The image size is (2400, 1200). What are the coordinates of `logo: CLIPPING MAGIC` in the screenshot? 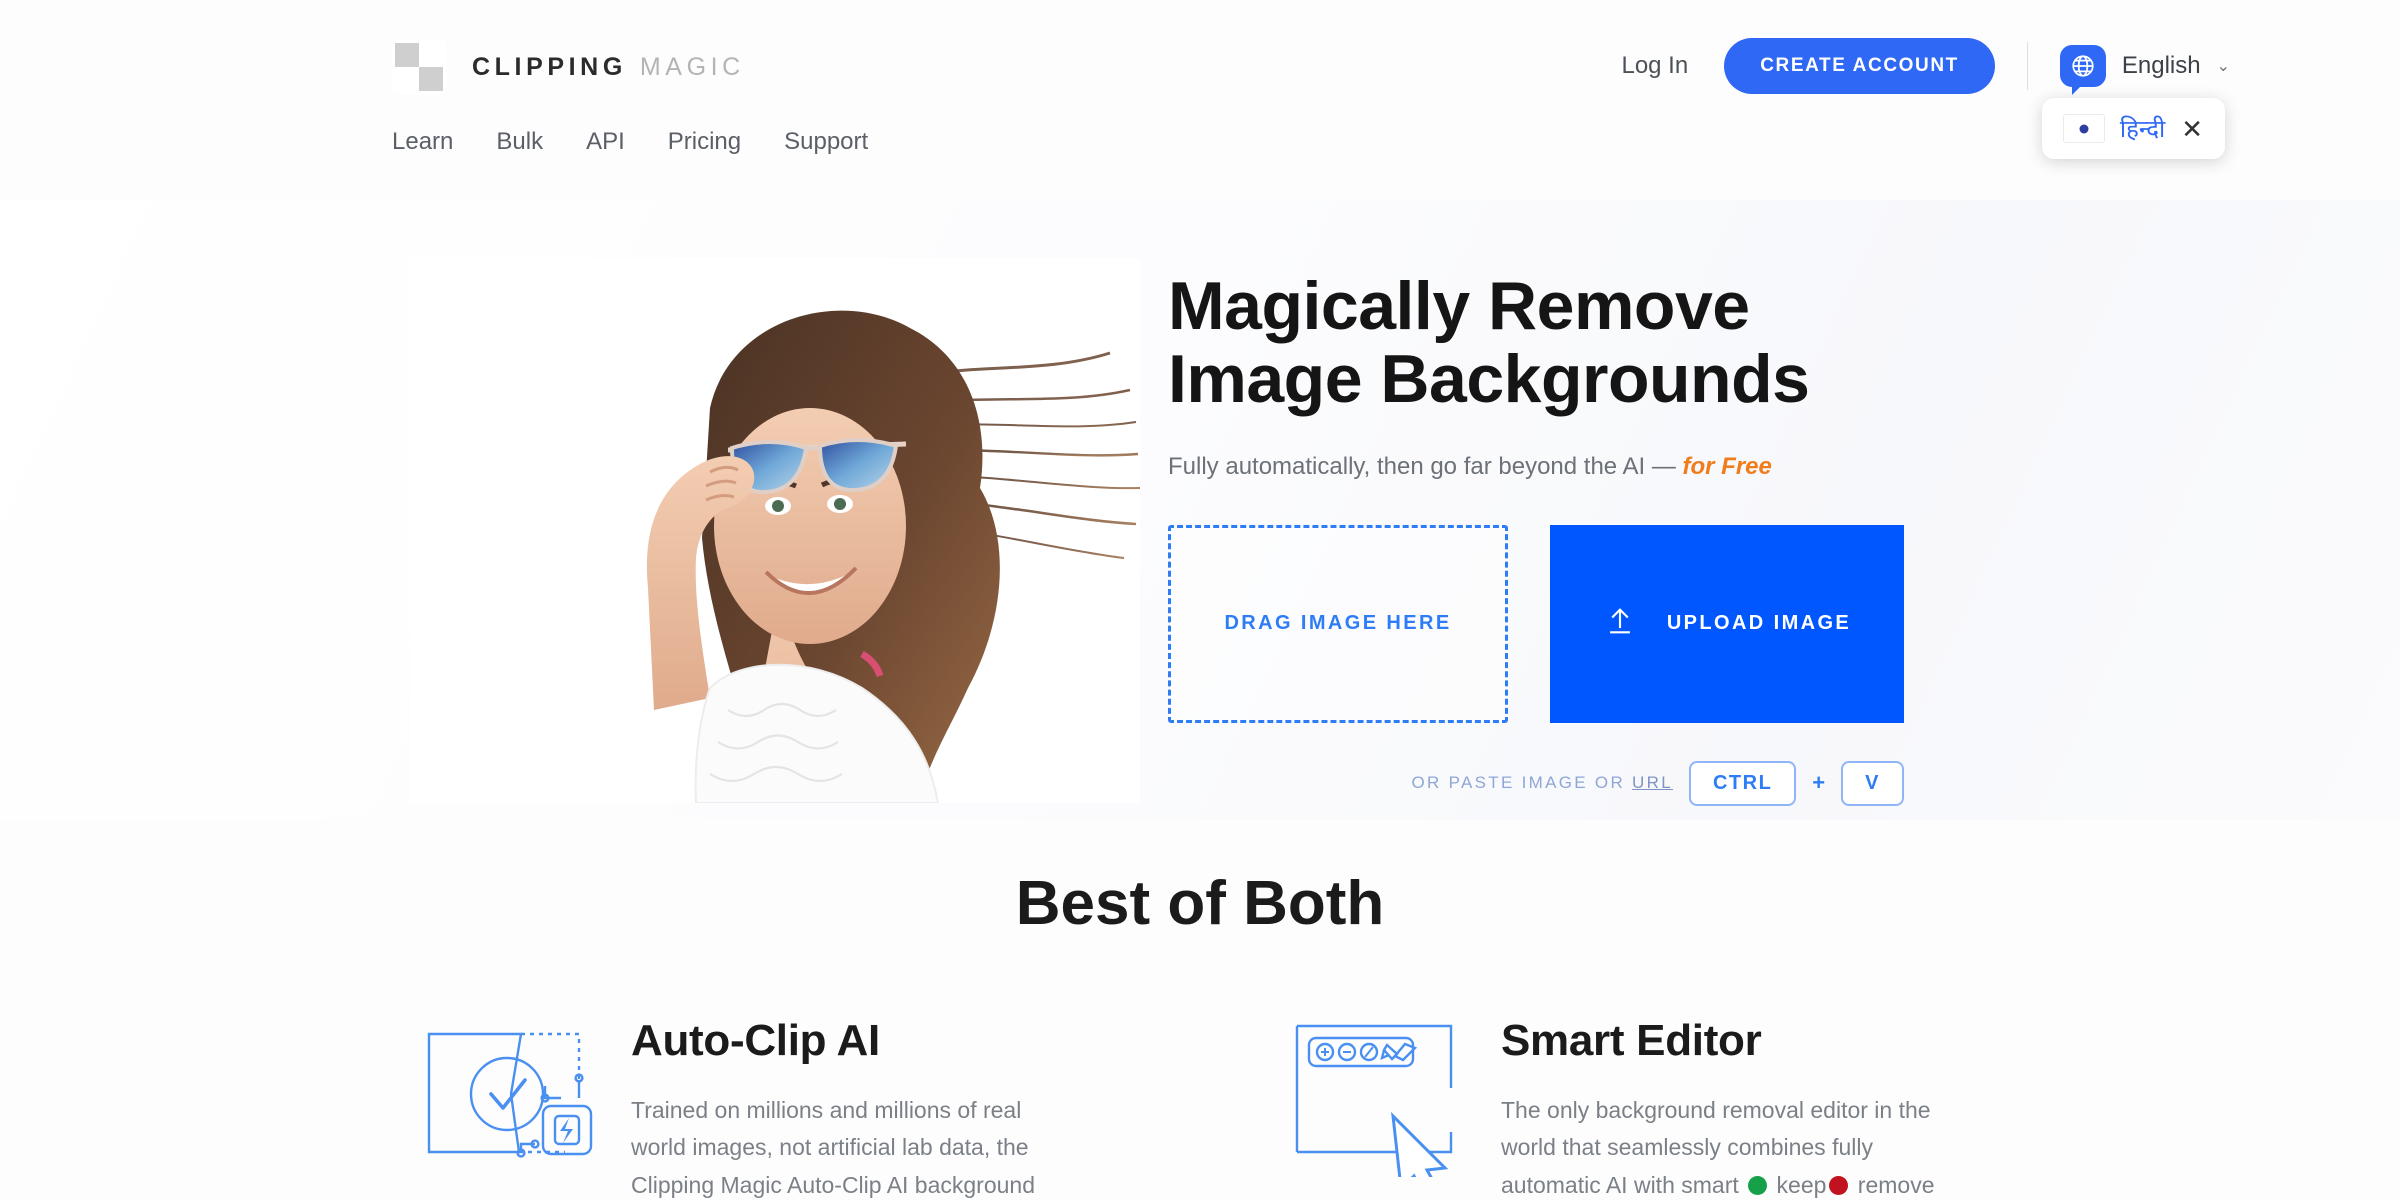 It's located at (568, 67).